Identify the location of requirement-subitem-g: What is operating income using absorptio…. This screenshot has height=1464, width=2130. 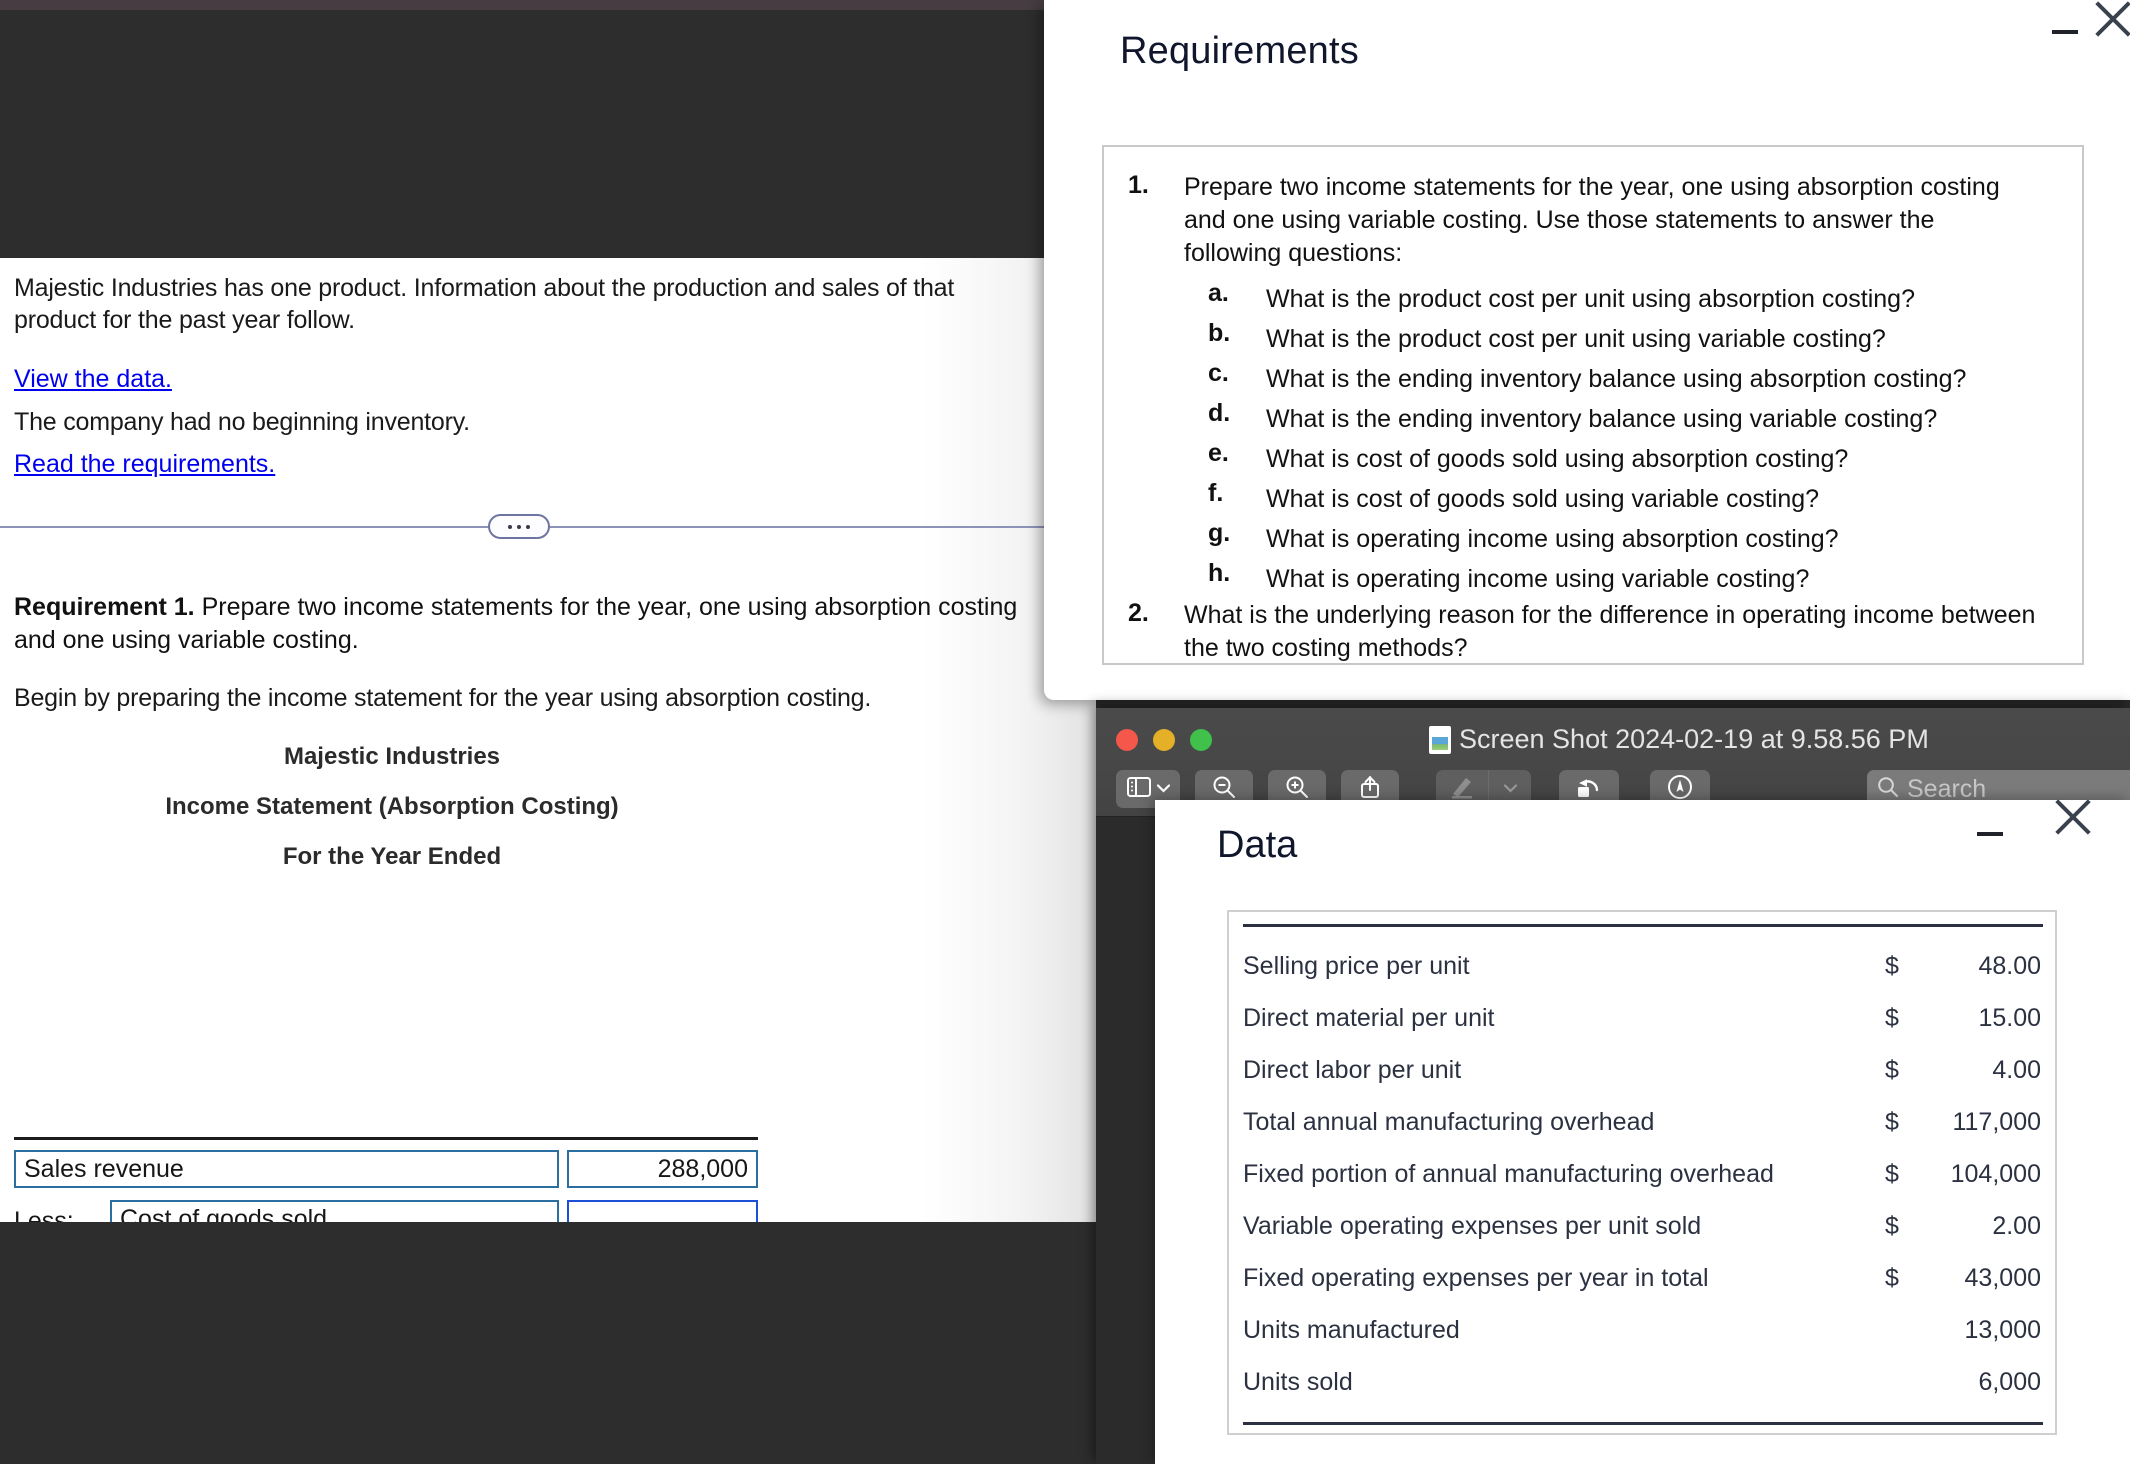
(1552, 539).